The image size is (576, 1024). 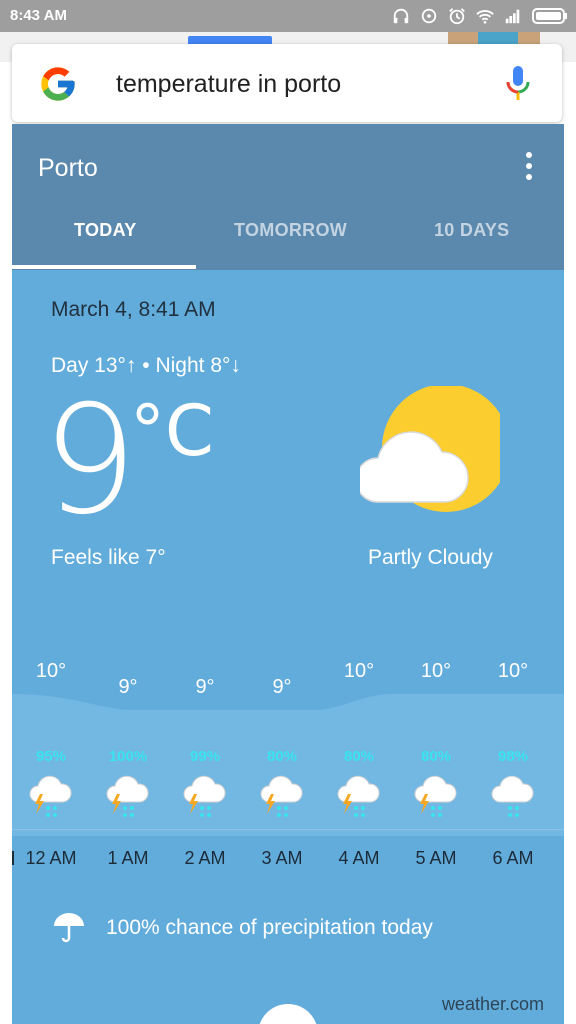 I want to click on battery-icon, so click(x=549, y=16).